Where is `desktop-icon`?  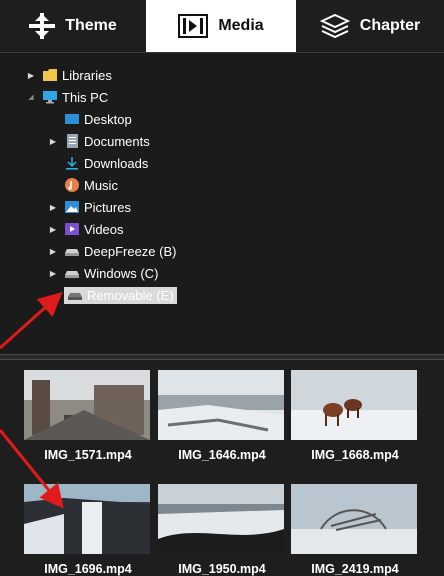
desktop-icon is located at coordinates (72, 119).